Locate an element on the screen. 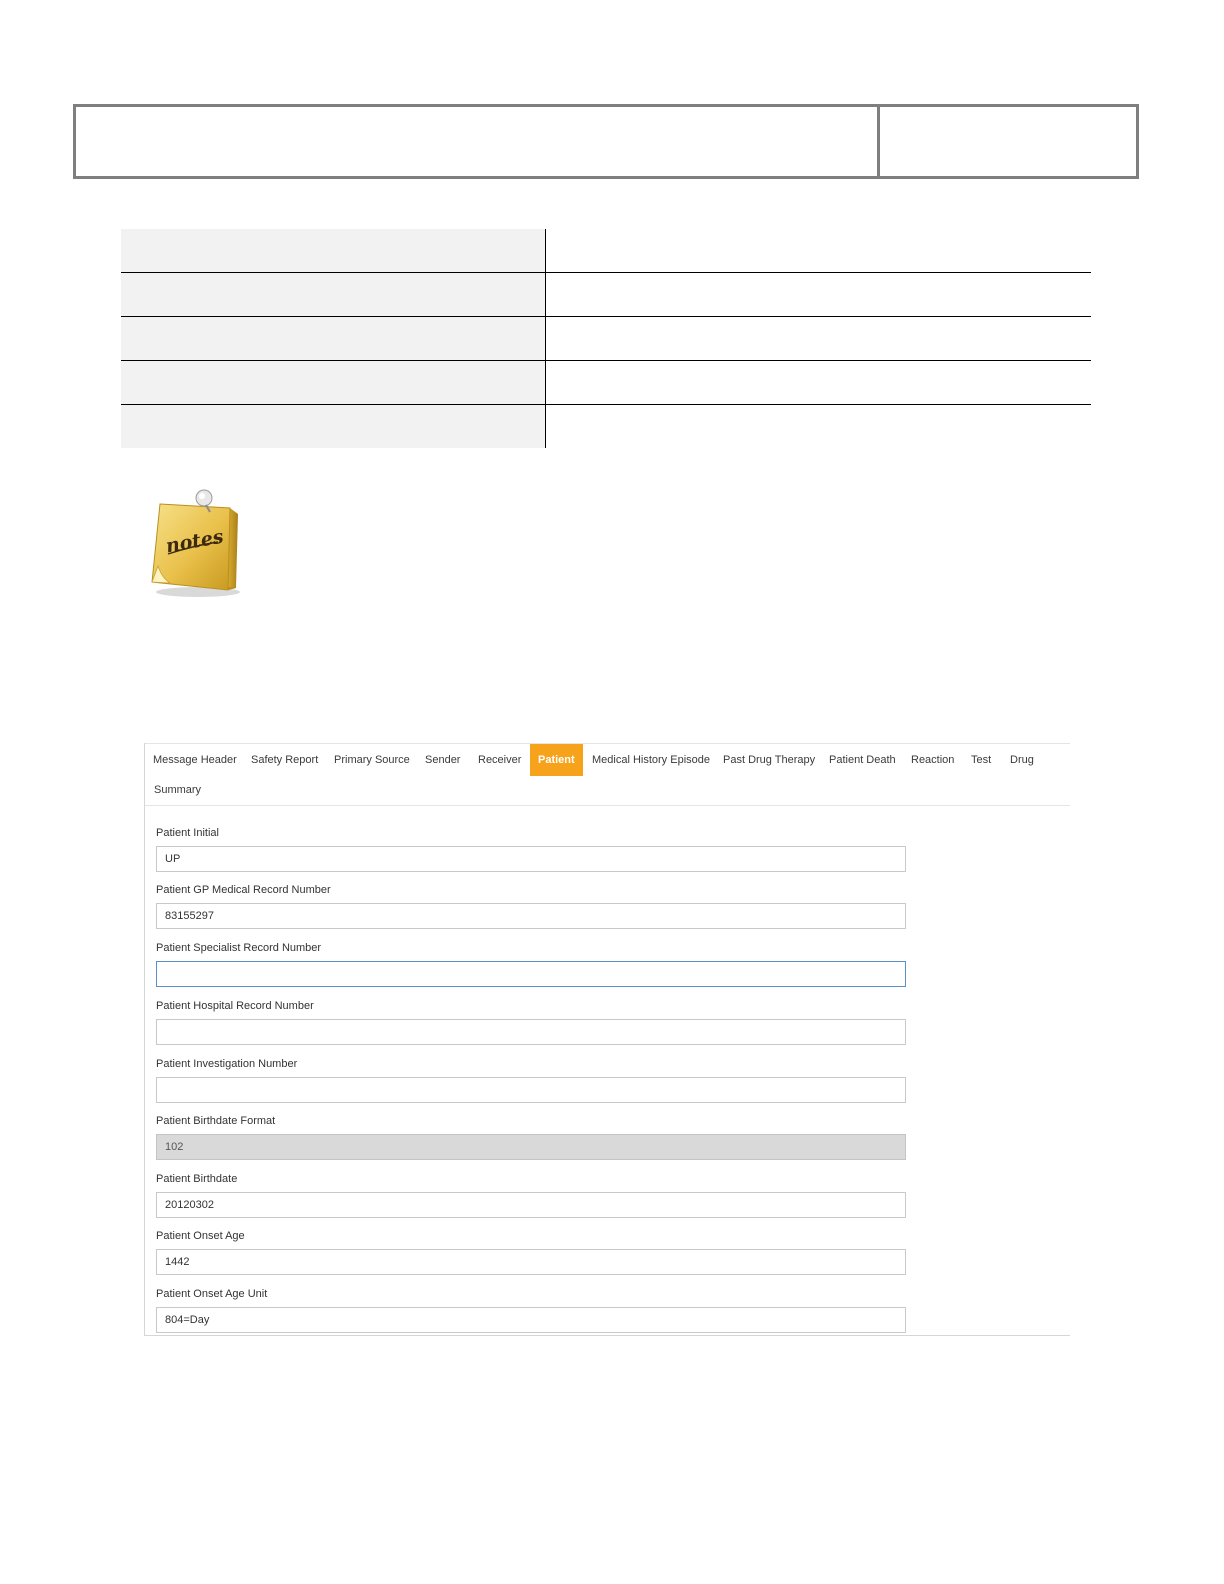  document-info-table is located at coordinates (606, 338).